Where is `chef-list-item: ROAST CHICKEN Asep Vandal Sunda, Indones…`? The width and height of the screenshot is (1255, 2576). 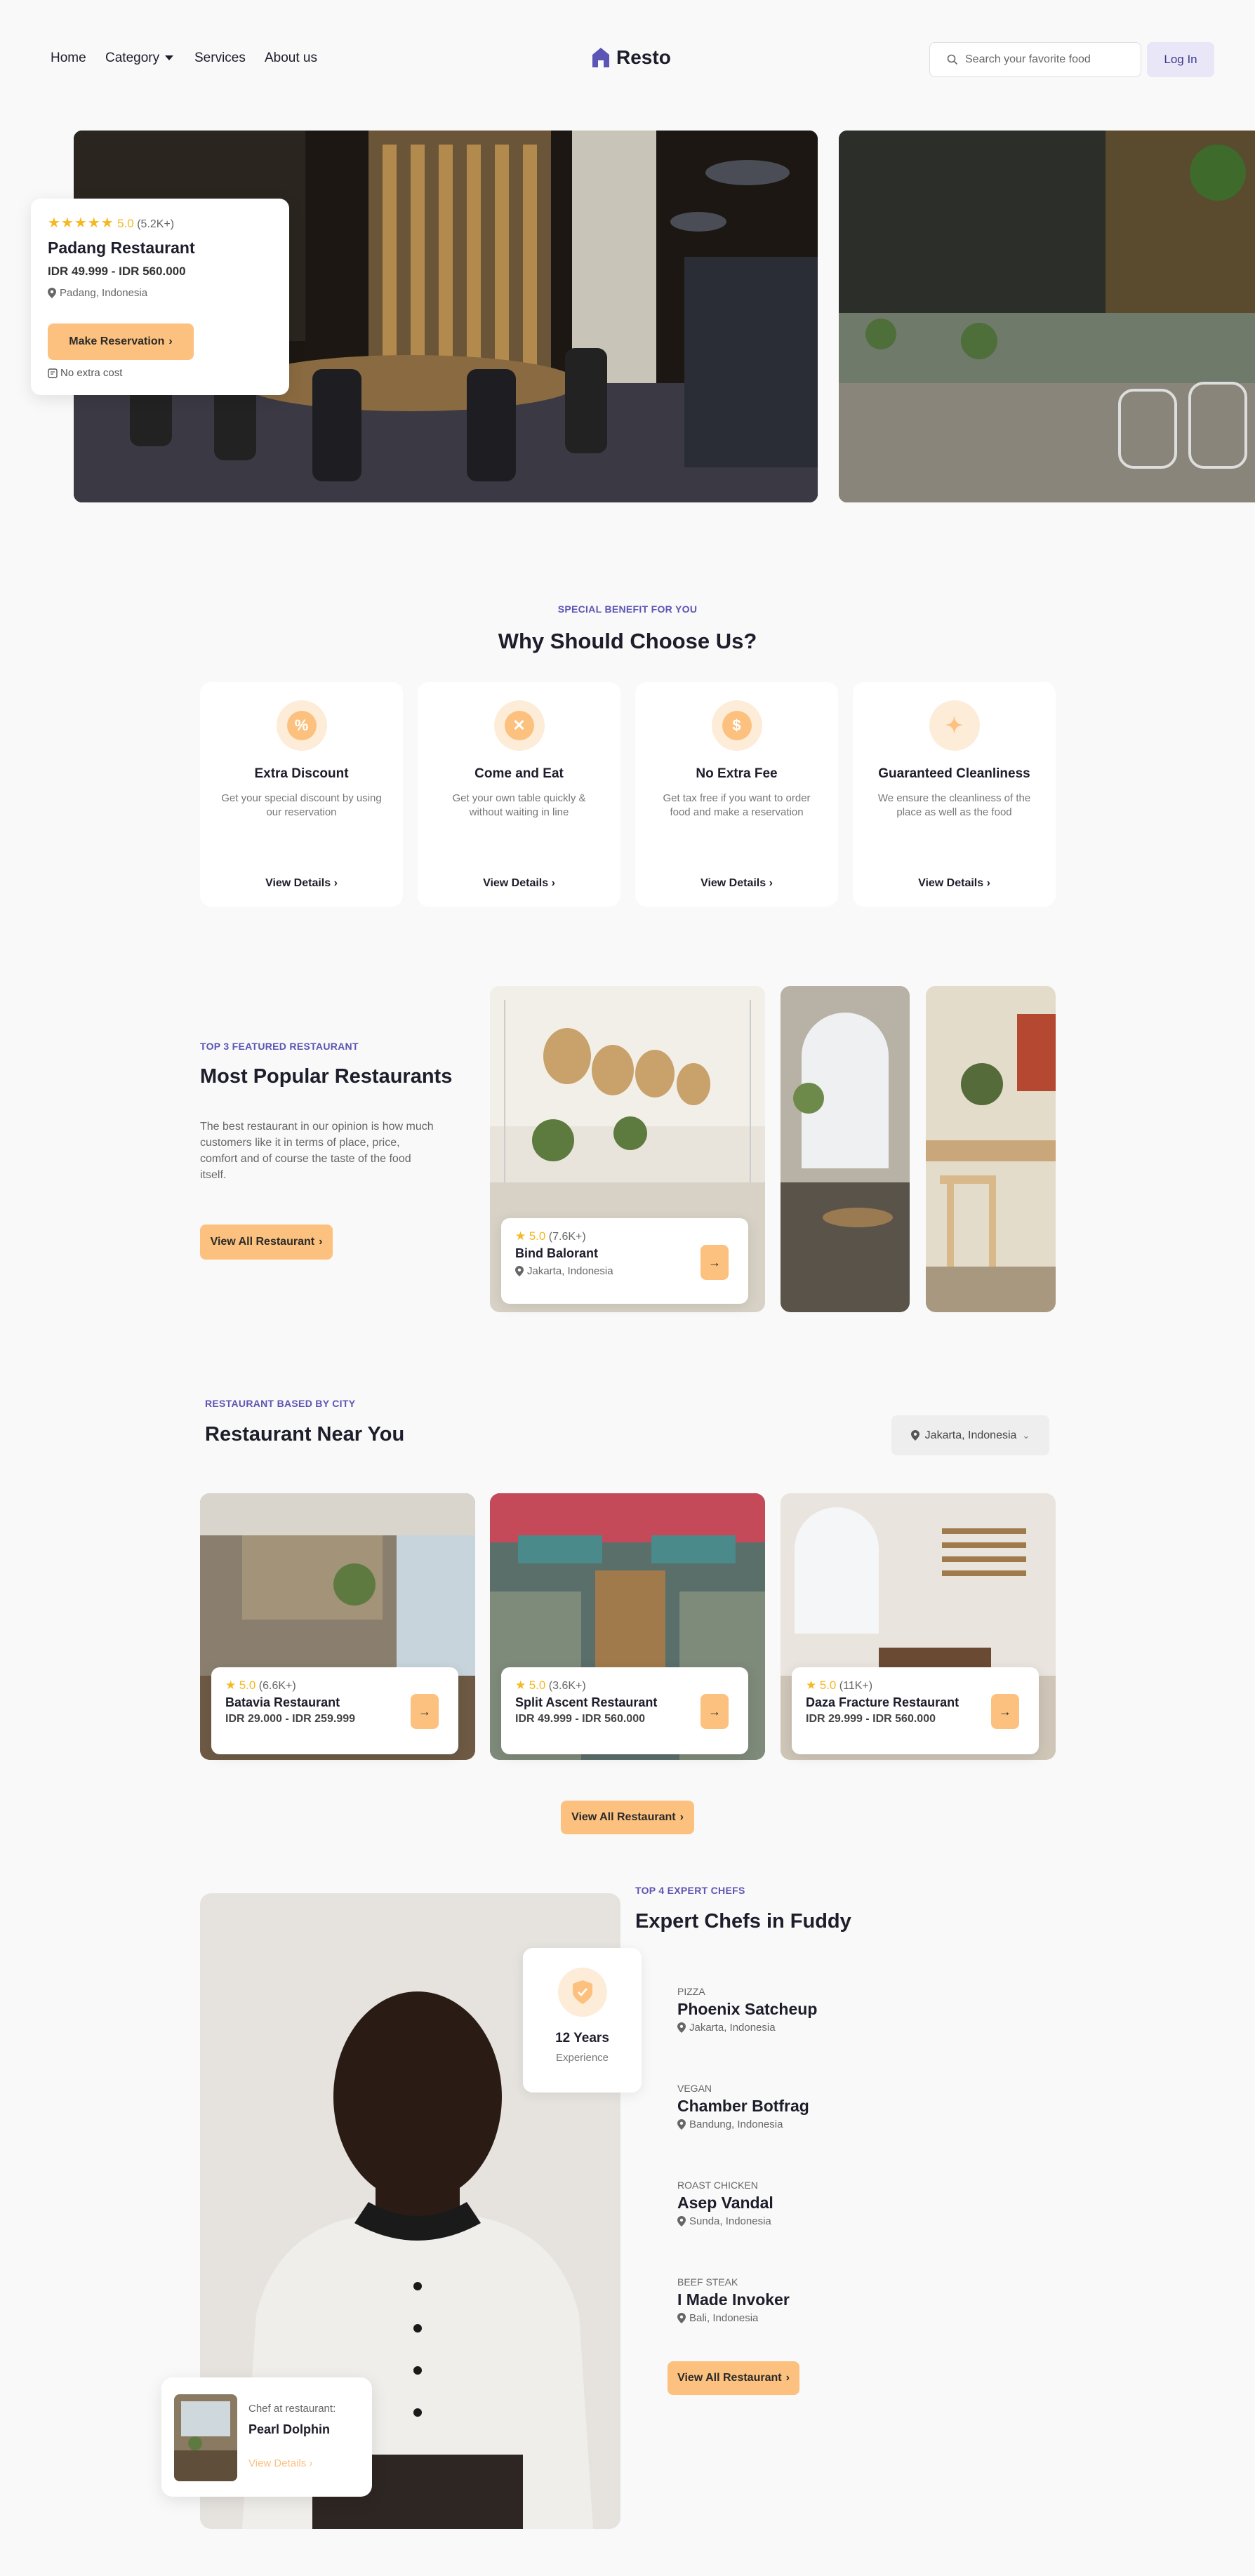
chef-list-item: ROAST CHICKEN Asep Vandal Sunda, Indones… is located at coordinates (725, 2203).